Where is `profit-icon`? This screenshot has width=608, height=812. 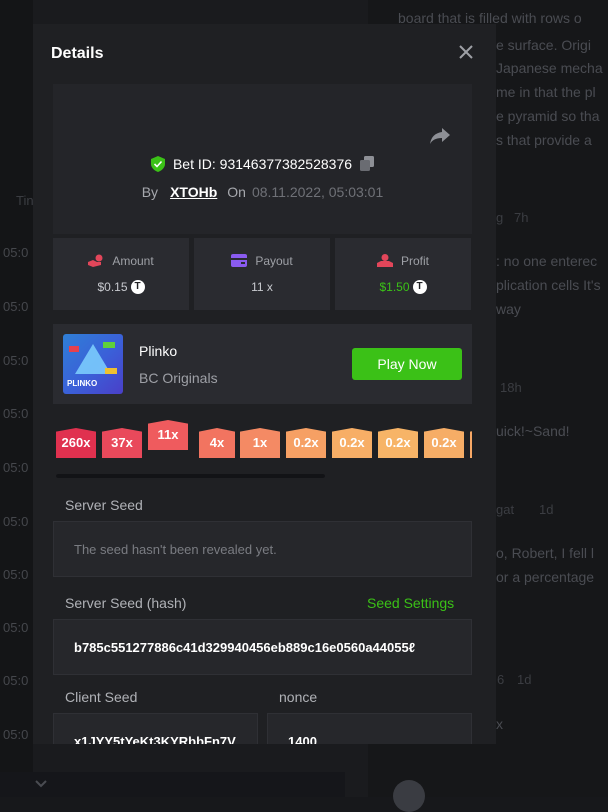 profit-icon is located at coordinates (384, 260).